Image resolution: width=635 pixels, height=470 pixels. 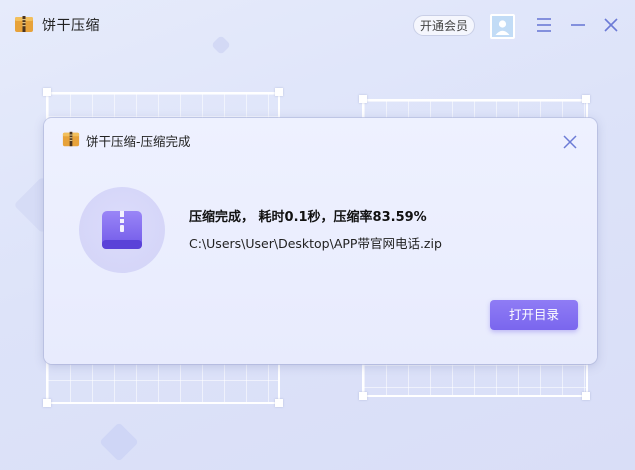 What do you see at coordinates (578, 25) in the screenshot?
I see `minimize-icon` at bounding box center [578, 25].